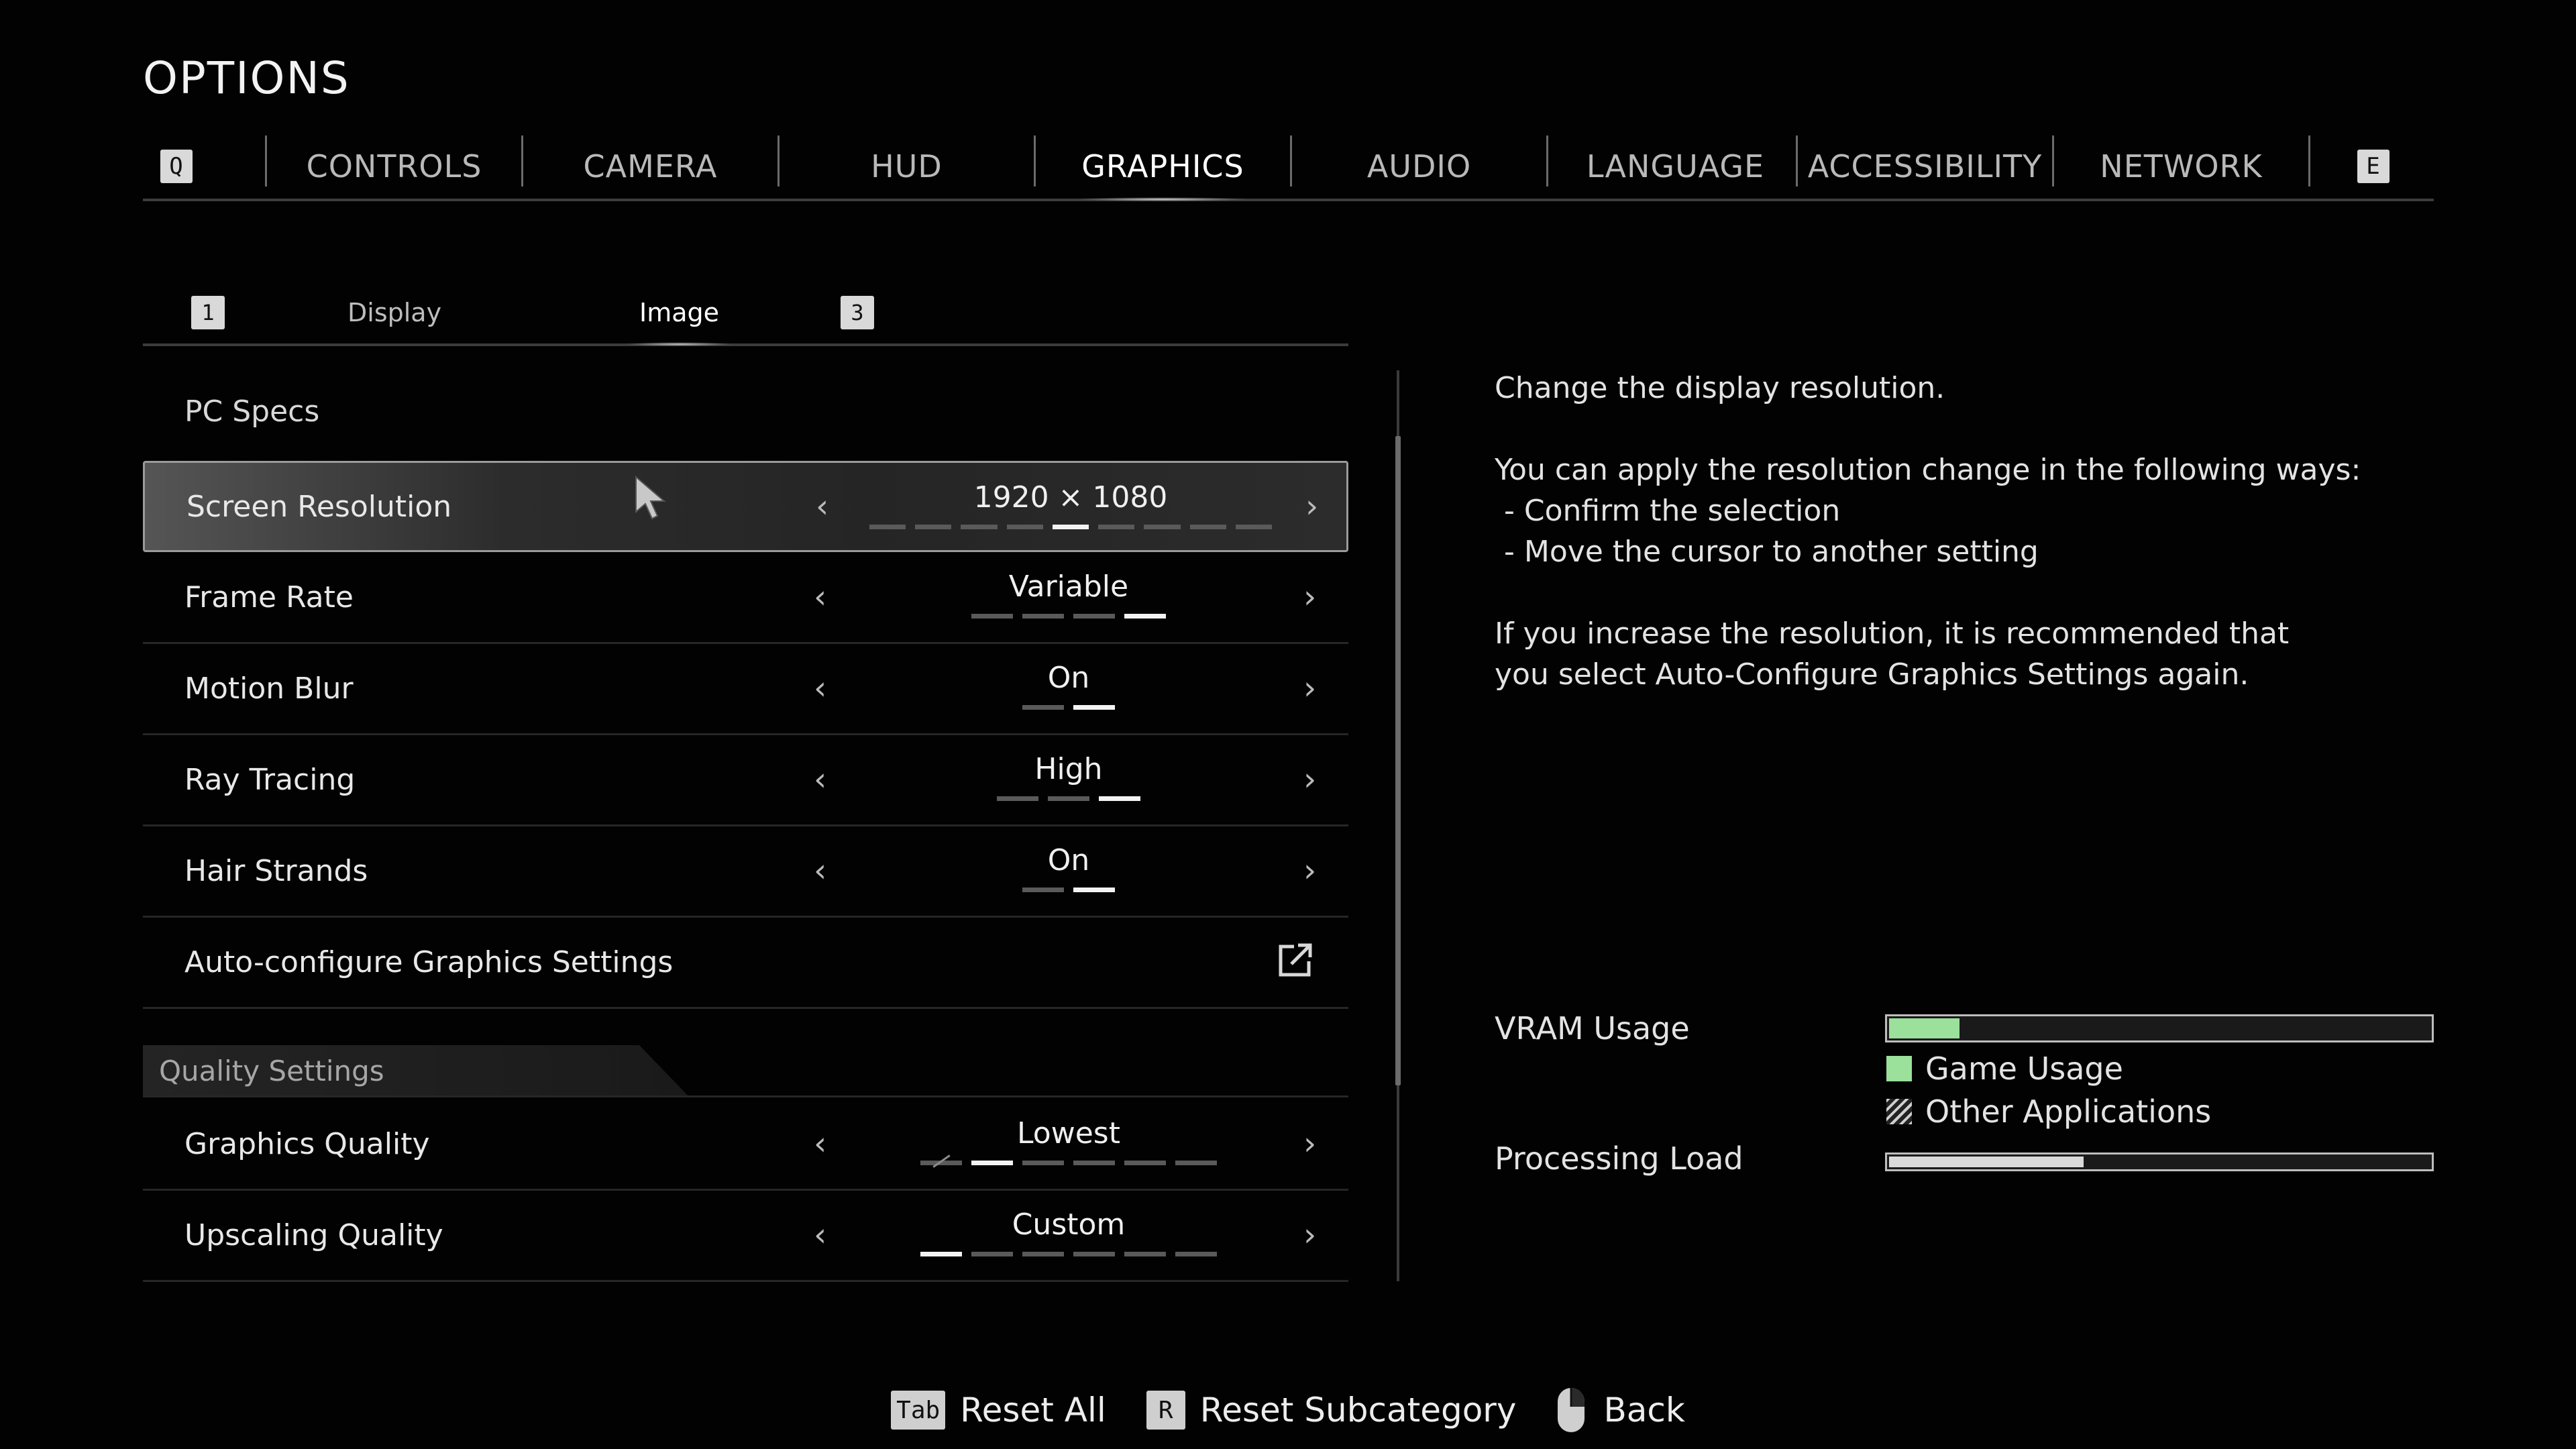  I want to click on subtab-prev-key: 1, so click(208, 312).